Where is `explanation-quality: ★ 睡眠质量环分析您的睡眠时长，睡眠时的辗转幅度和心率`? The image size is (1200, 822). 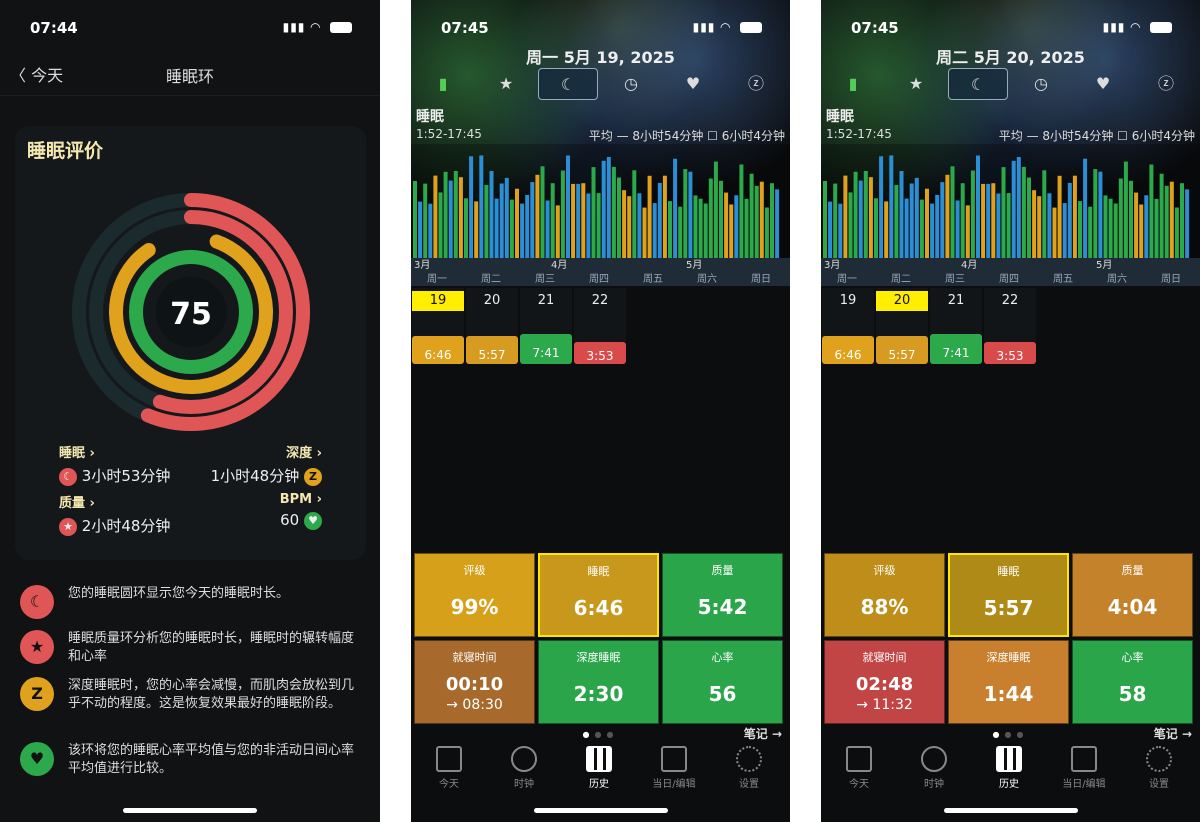
explanation-quality: ★ 睡眠质量环分析您的睡眠时长，睡眠时的辗转幅度和心率 is located at coordinates (192, 648).